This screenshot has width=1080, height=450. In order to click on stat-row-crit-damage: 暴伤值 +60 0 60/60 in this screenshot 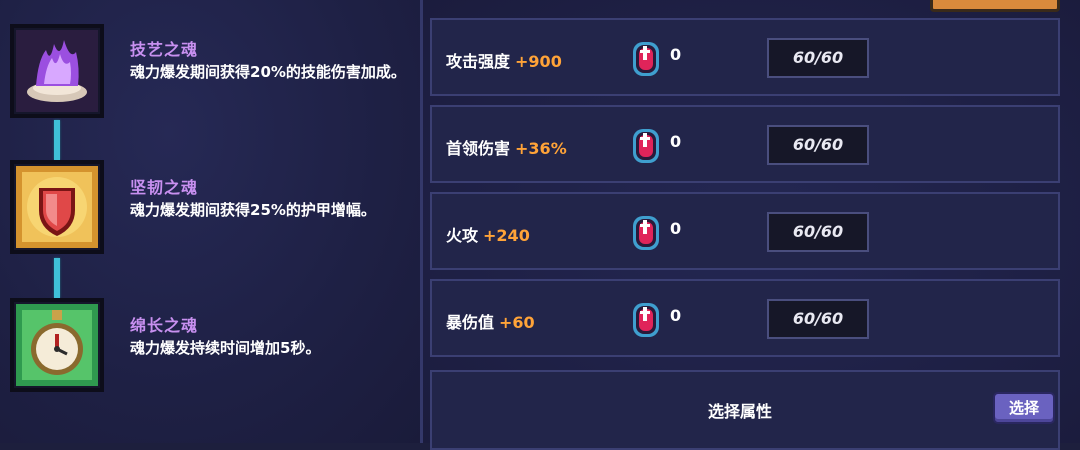, I will do `click(745, 318)`.